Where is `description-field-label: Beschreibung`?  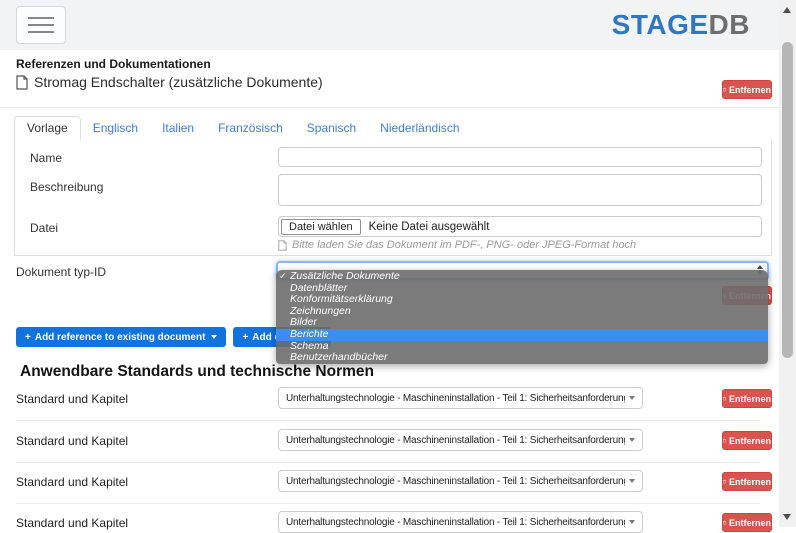
description-field-label: Beschreibung is located at coordinates (67, 187).